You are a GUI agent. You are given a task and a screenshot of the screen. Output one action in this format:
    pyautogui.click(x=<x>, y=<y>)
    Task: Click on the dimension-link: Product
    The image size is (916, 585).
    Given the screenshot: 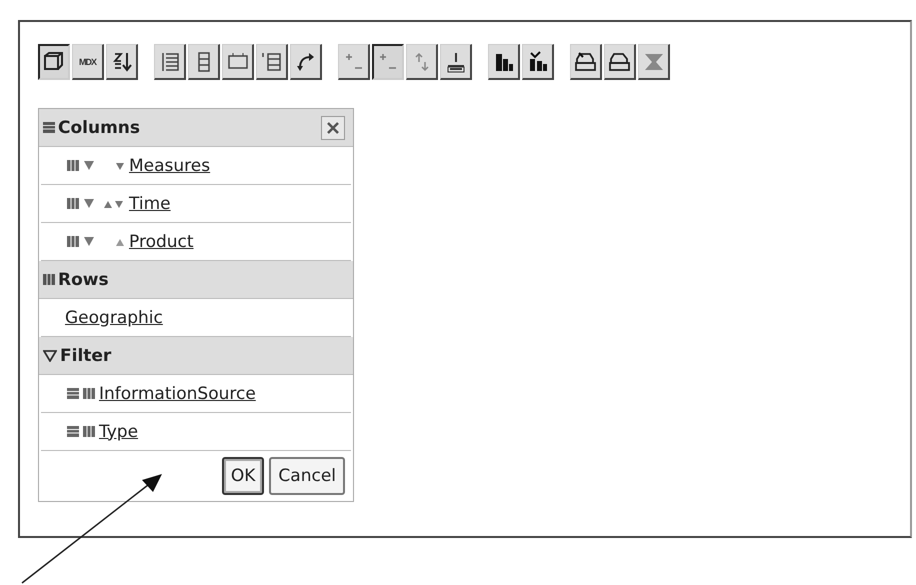 What is the action you would take?
    pyautogui.click(x=161, y=242)
    